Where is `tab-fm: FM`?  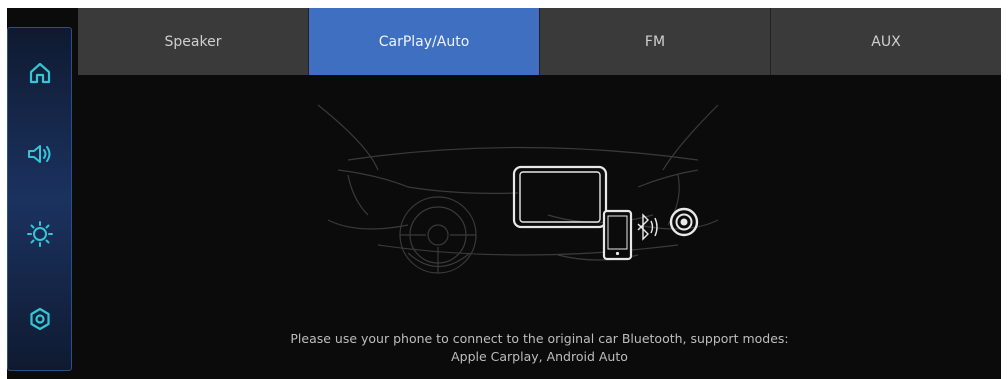 tab-fm: FM is located at coordinates (655, 41).